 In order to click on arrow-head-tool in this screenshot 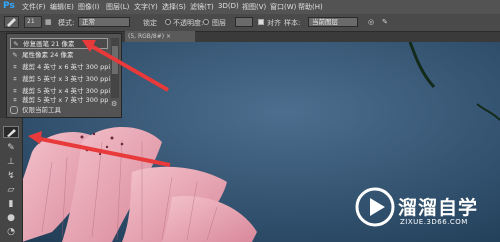, I will do `click(35, 137)`.